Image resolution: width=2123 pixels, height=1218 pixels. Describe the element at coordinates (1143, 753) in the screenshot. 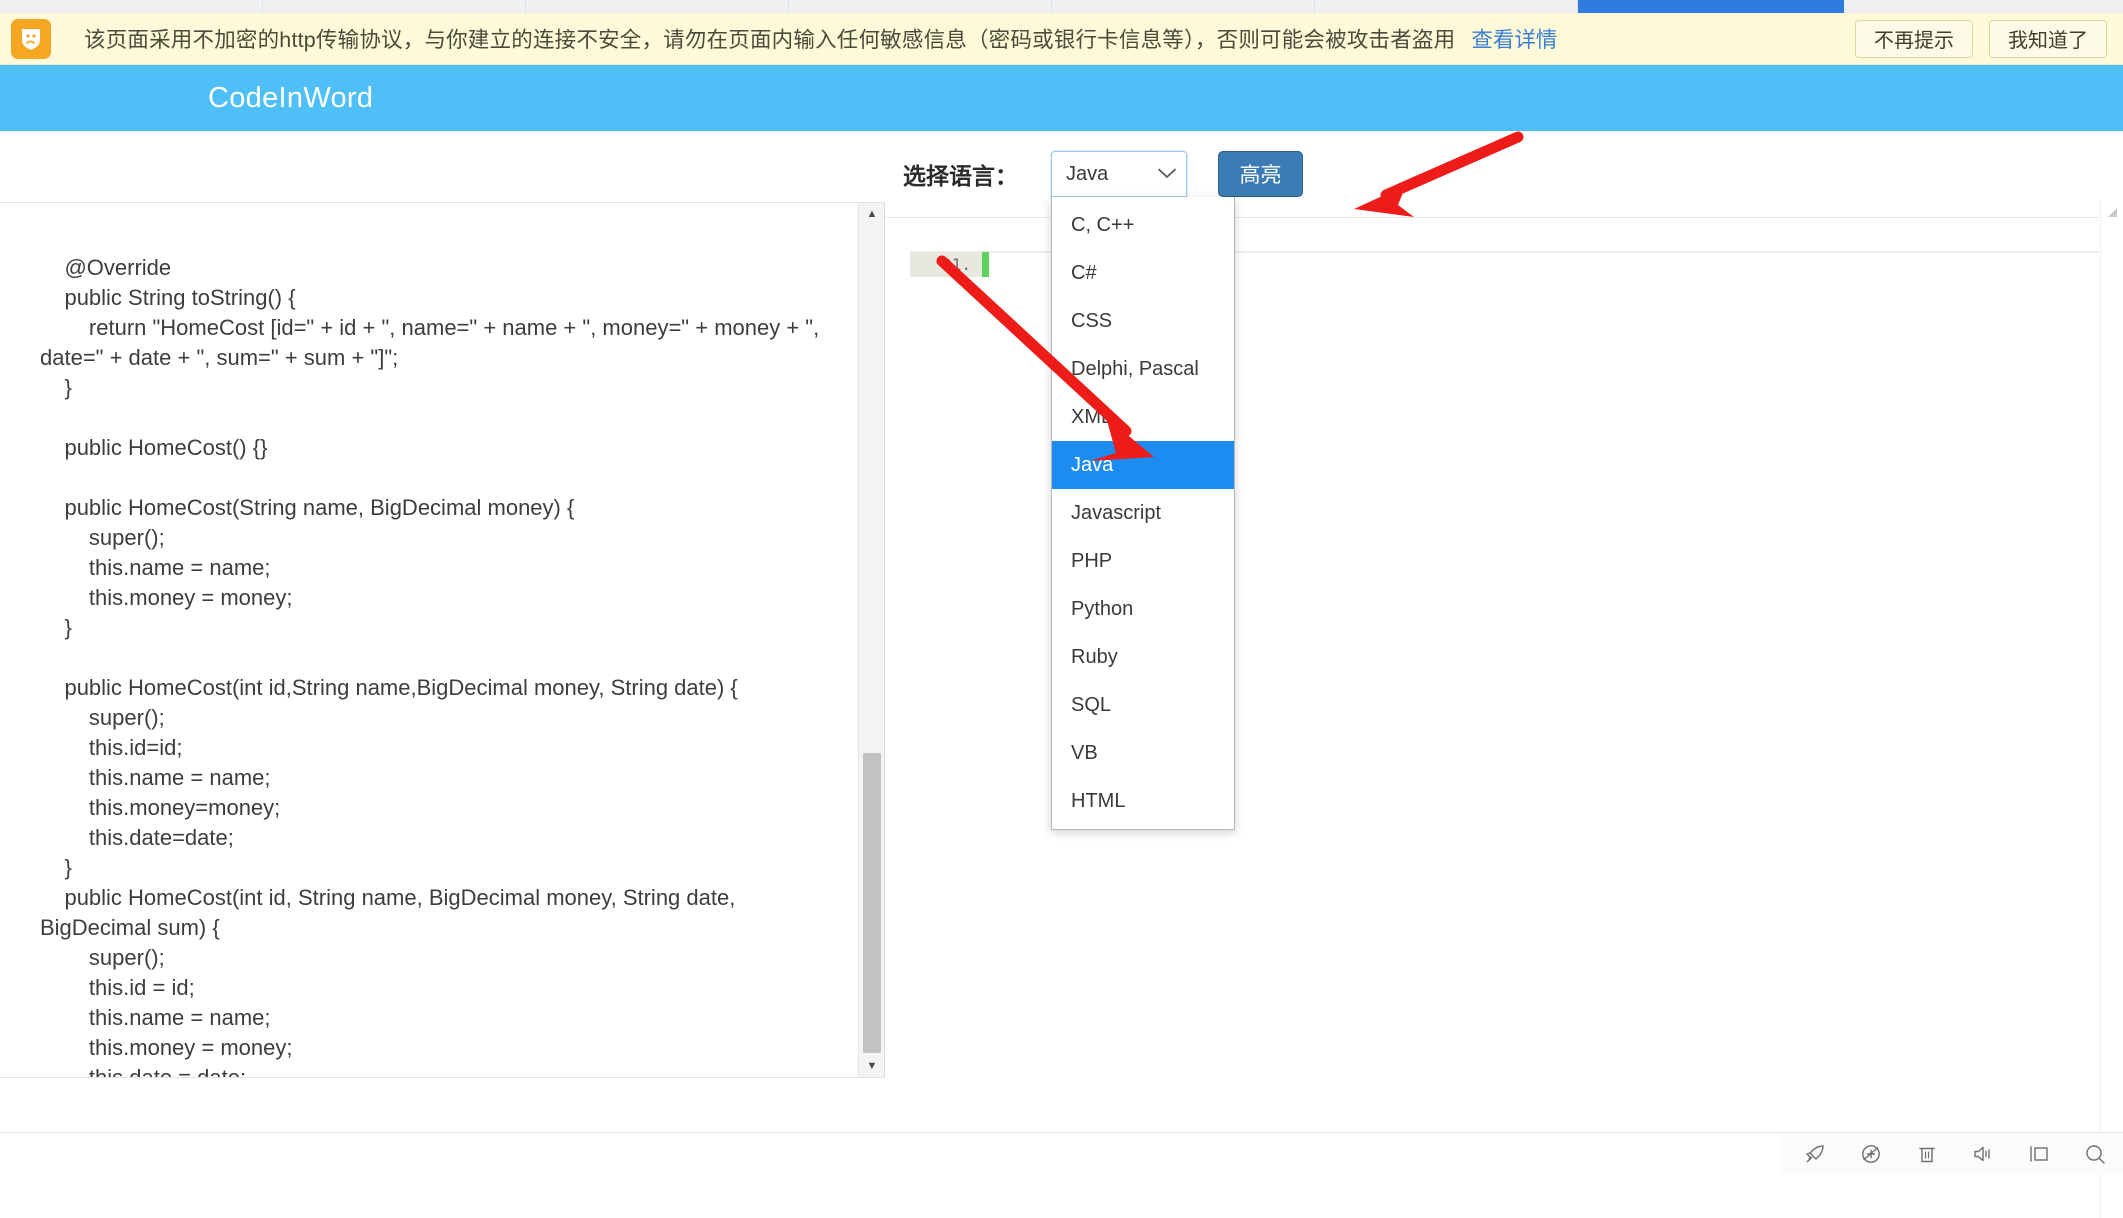

I see `language-option: VB` at that location.